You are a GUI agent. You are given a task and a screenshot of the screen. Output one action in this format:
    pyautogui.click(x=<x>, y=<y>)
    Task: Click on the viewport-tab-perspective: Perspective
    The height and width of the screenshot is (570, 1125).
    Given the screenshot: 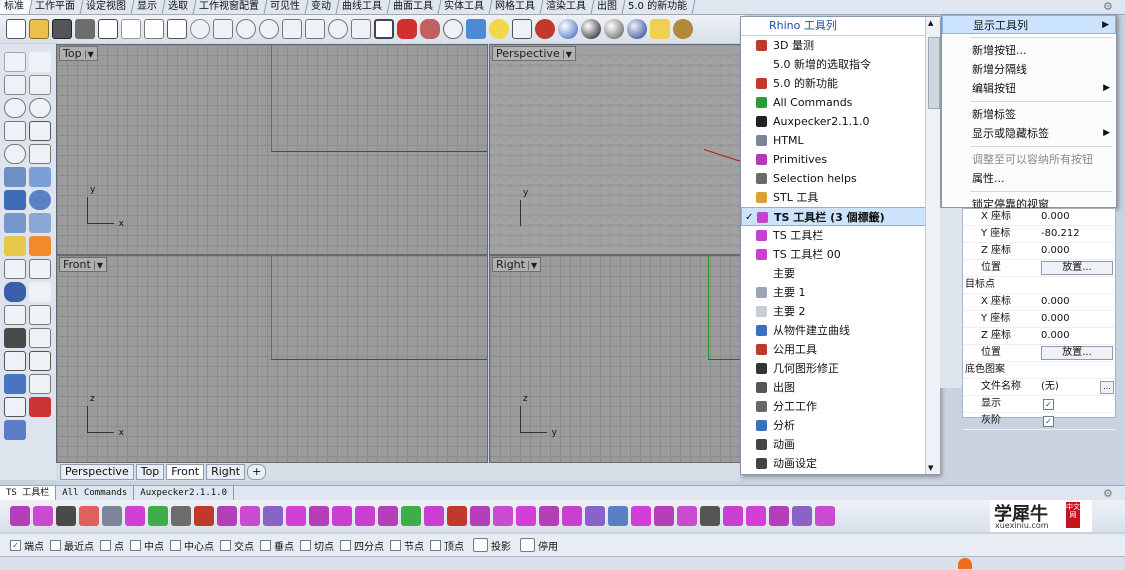 What is the action you would take?
    pyautogui.click(x=97, y=472)
    